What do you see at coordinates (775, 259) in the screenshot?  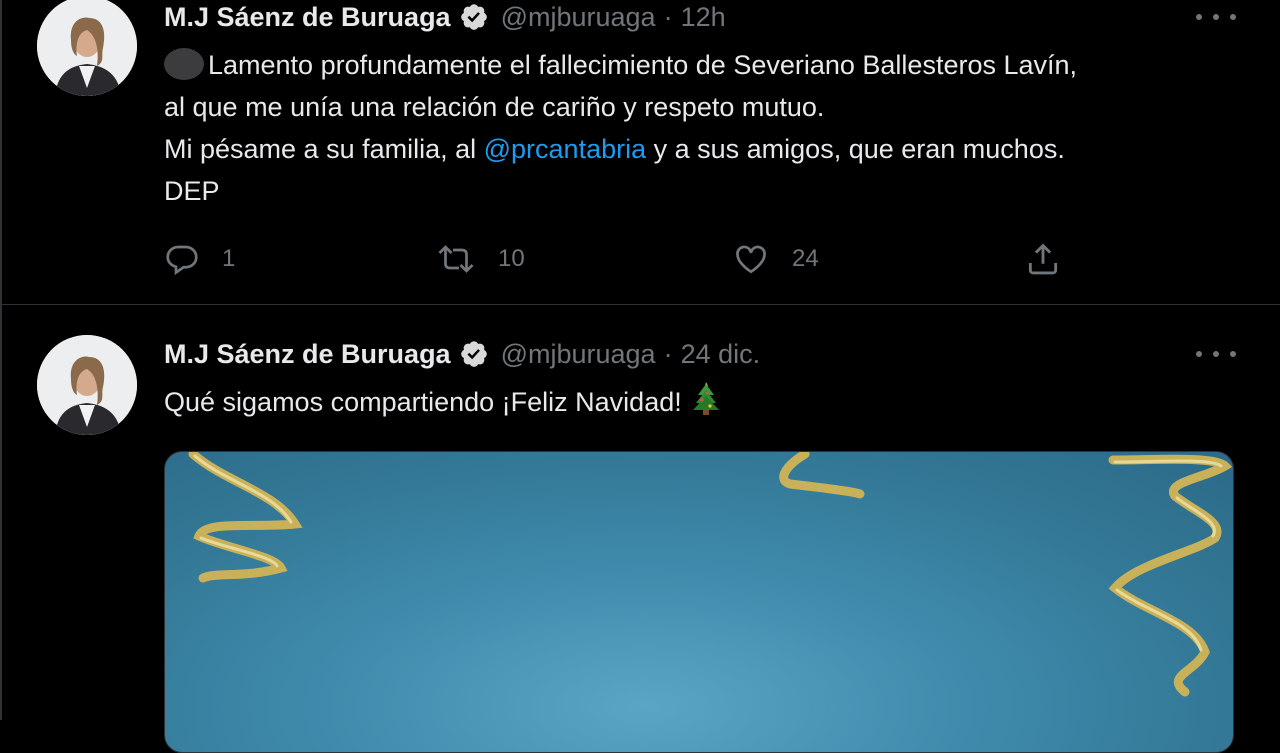 I see `like-button: 24` at bounding box center [775, 259].